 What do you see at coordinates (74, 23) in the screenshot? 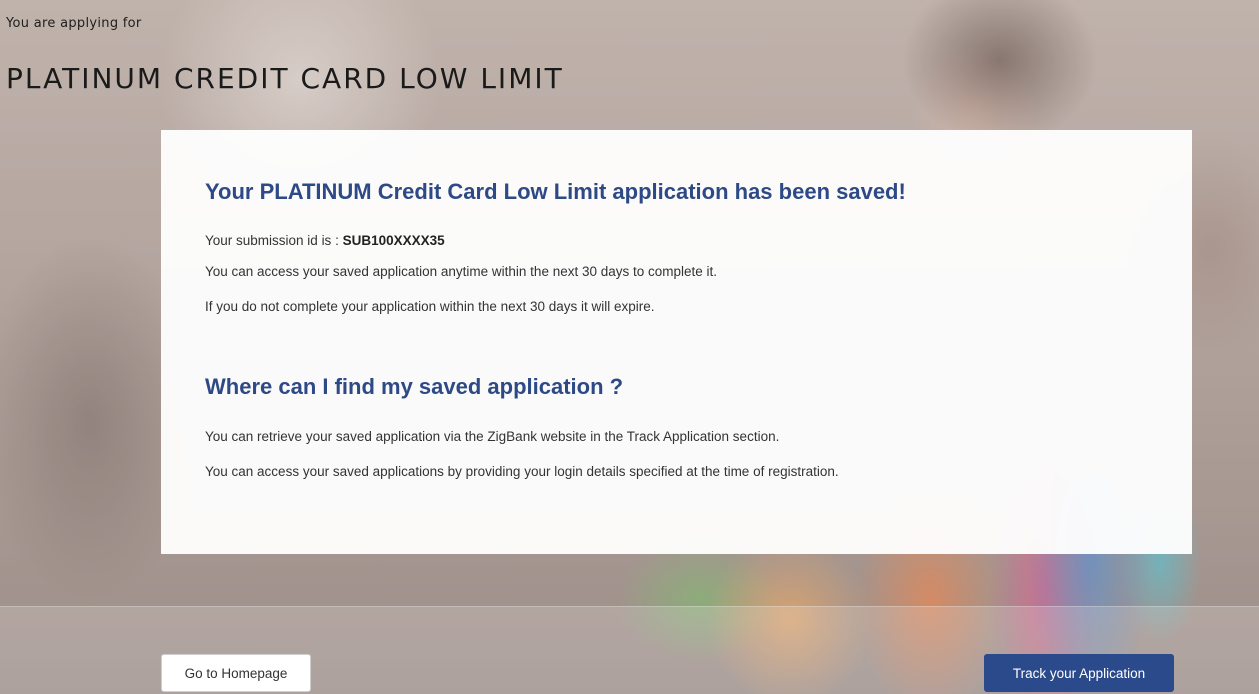
I see `applying-for-label: You are applying for` at bounding box center [74, 23].